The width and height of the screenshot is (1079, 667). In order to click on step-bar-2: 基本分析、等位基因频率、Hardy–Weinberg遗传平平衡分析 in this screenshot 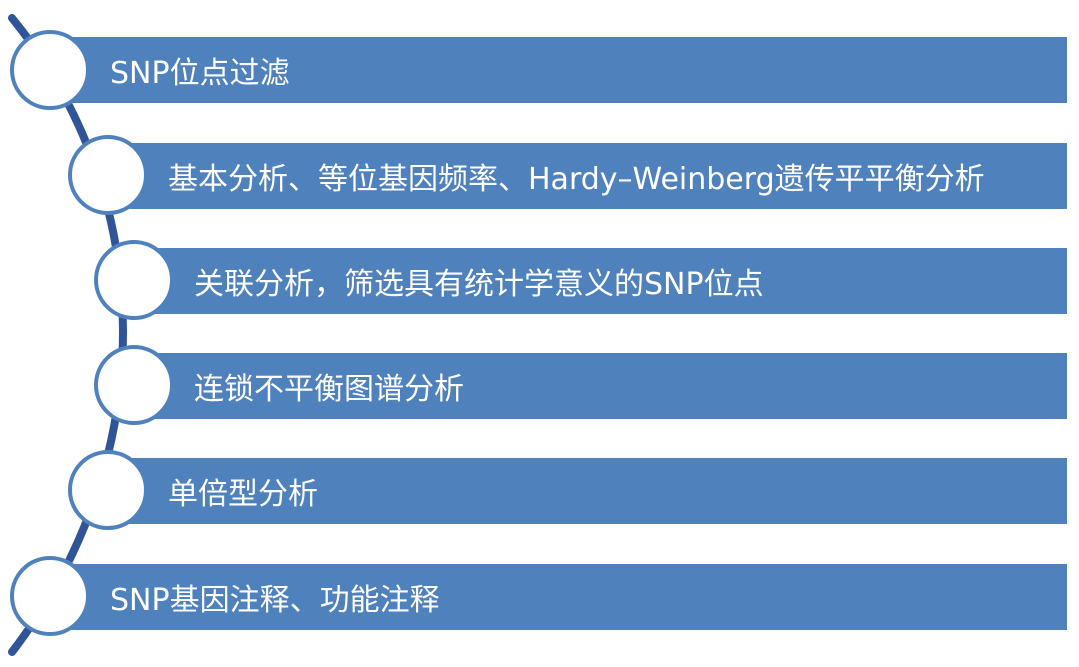, I will do `click(586, 176)`.